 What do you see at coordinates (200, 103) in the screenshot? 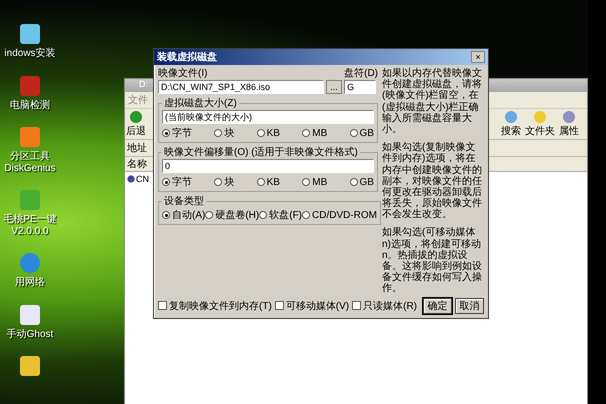
I see `group-label: 虚拟磁盘大小(Z)` at bounding box center [200, 103].